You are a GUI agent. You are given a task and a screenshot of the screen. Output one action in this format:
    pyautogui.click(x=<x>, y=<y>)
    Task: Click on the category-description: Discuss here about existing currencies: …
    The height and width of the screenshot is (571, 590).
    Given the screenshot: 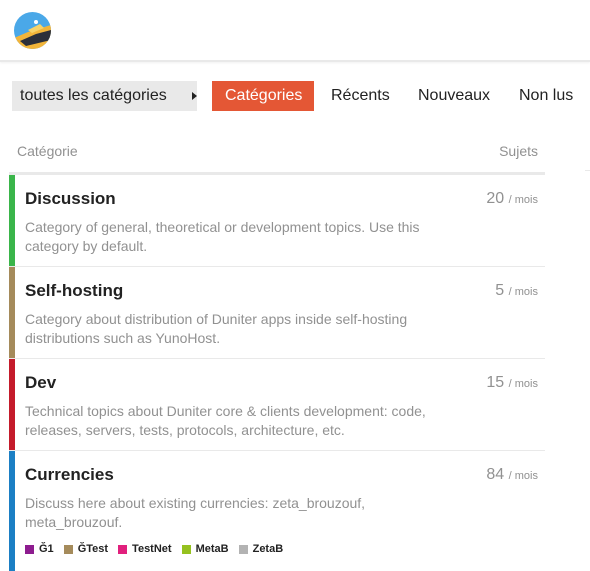 What is the action you would take?
    pyautogui.click(x=195, y=512)
    